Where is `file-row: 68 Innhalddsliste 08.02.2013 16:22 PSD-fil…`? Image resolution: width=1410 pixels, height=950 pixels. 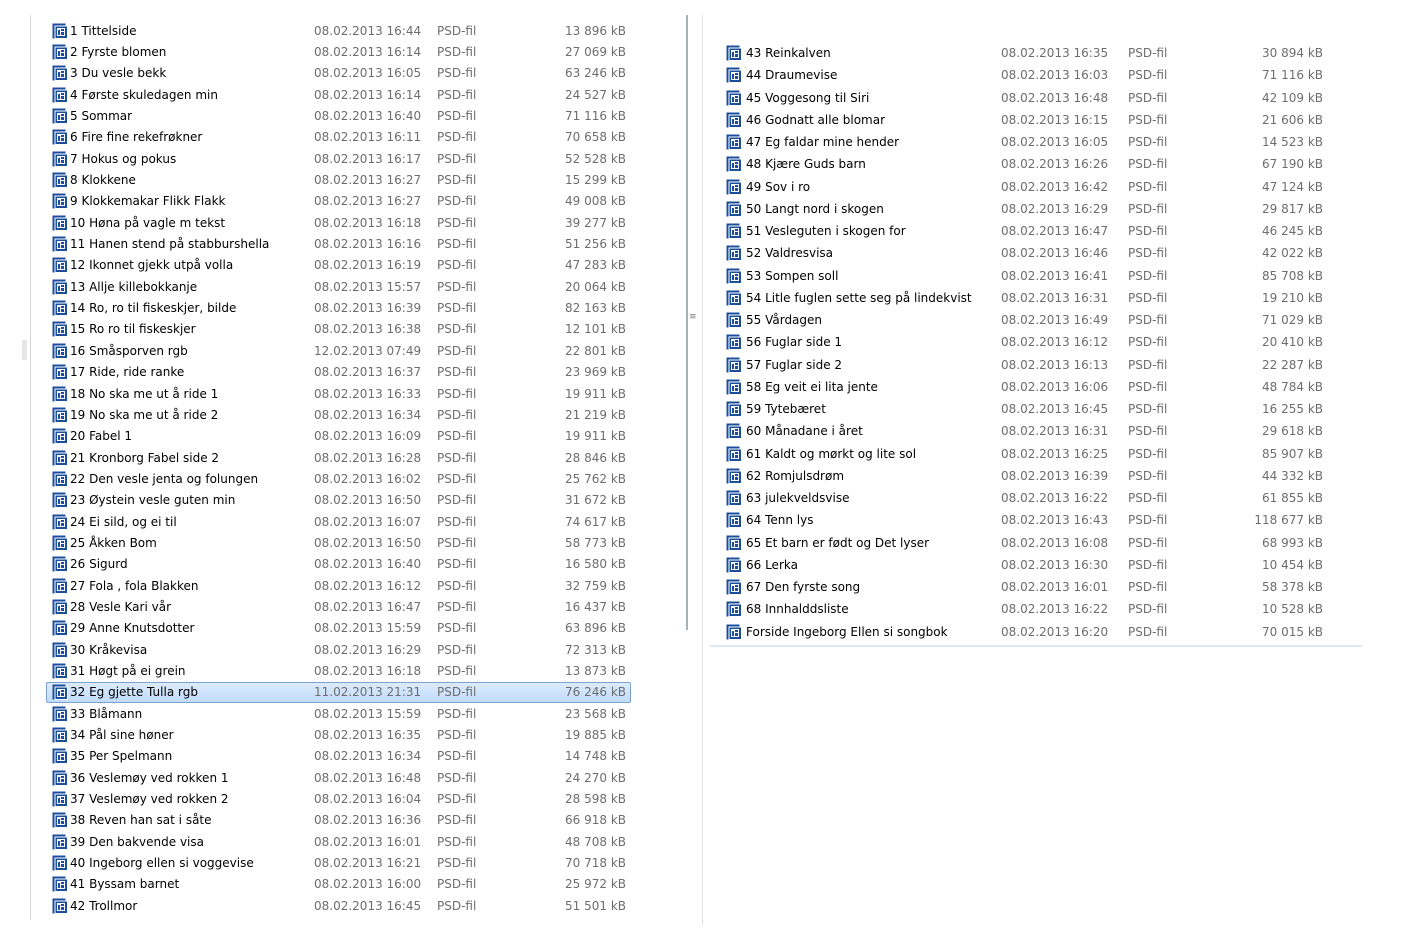 file-row: 68 Innhalddsliste 08.02.2013 16:22 PSD-fil… is located at coordinates (1025, 609).